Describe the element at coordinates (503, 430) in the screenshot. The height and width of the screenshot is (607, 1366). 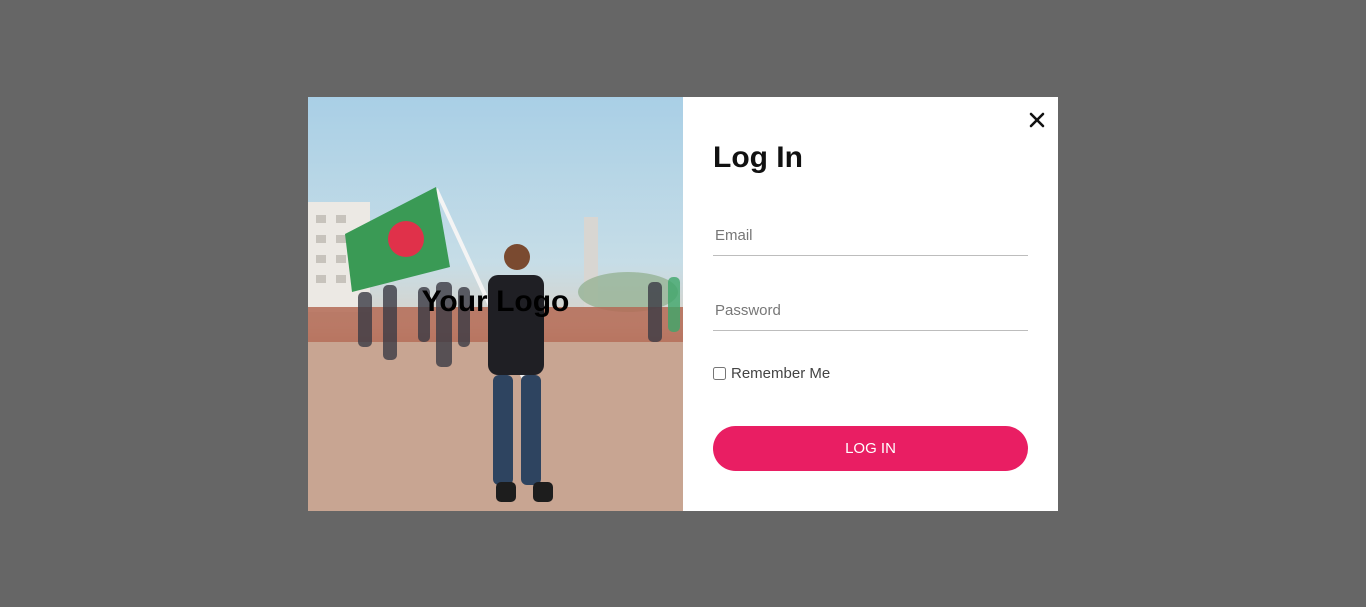
I see `person-leg-left` at that location.